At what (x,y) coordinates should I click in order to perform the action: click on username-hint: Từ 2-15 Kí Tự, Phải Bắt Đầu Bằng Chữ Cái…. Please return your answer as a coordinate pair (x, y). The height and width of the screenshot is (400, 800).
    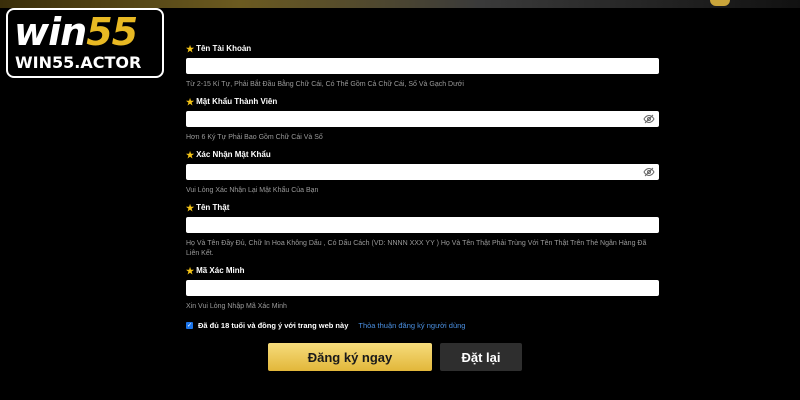
    Looking at the image, I should click on (325, 84).